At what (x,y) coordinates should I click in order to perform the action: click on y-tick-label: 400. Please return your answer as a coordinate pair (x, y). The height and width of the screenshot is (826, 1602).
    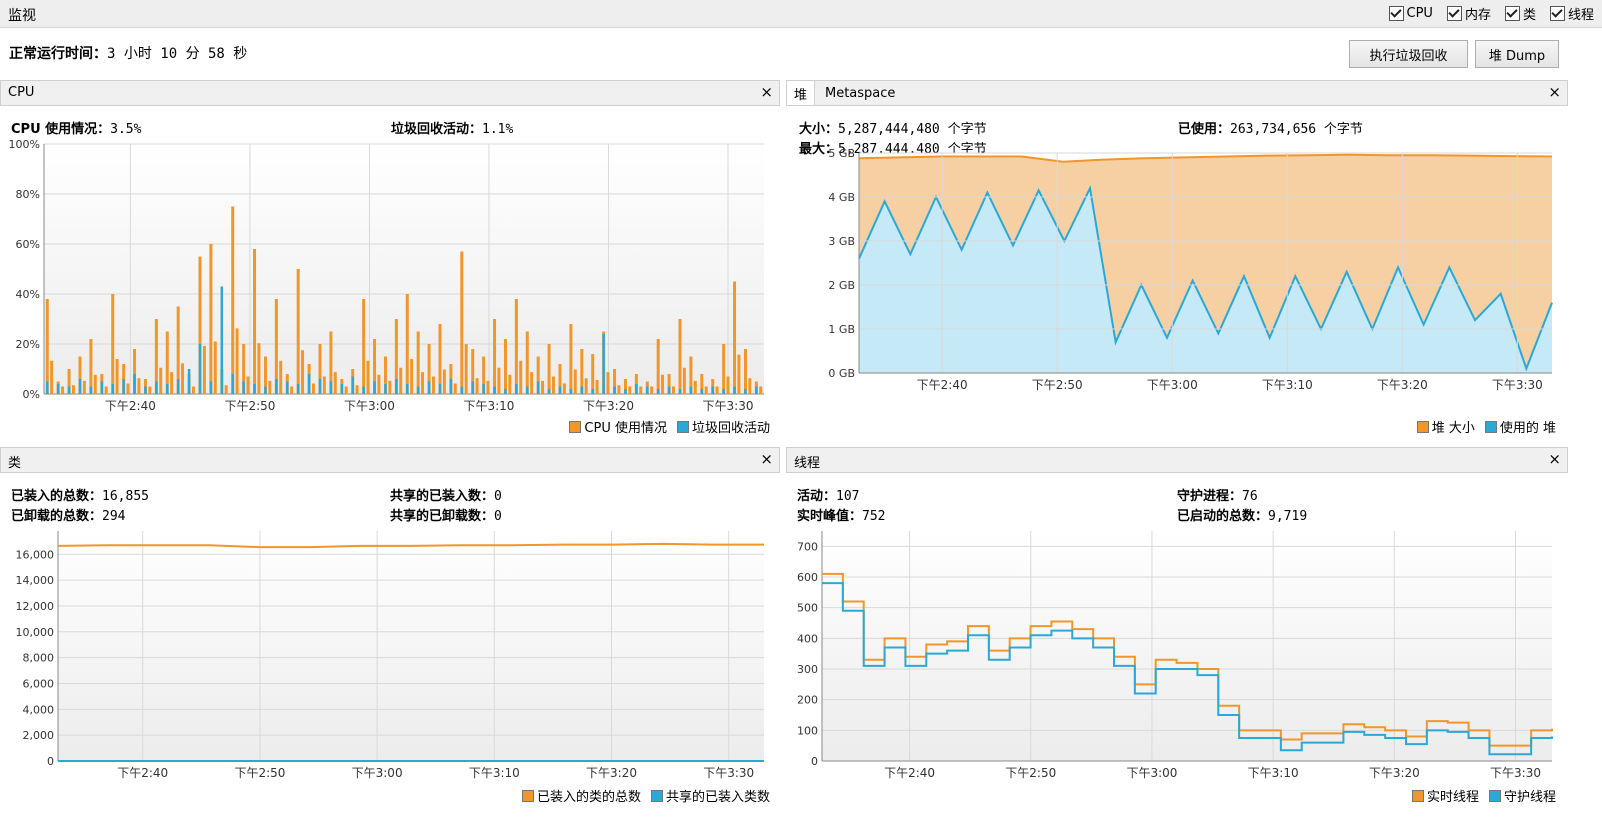
    Looking at the image, I should click on (807, 638).